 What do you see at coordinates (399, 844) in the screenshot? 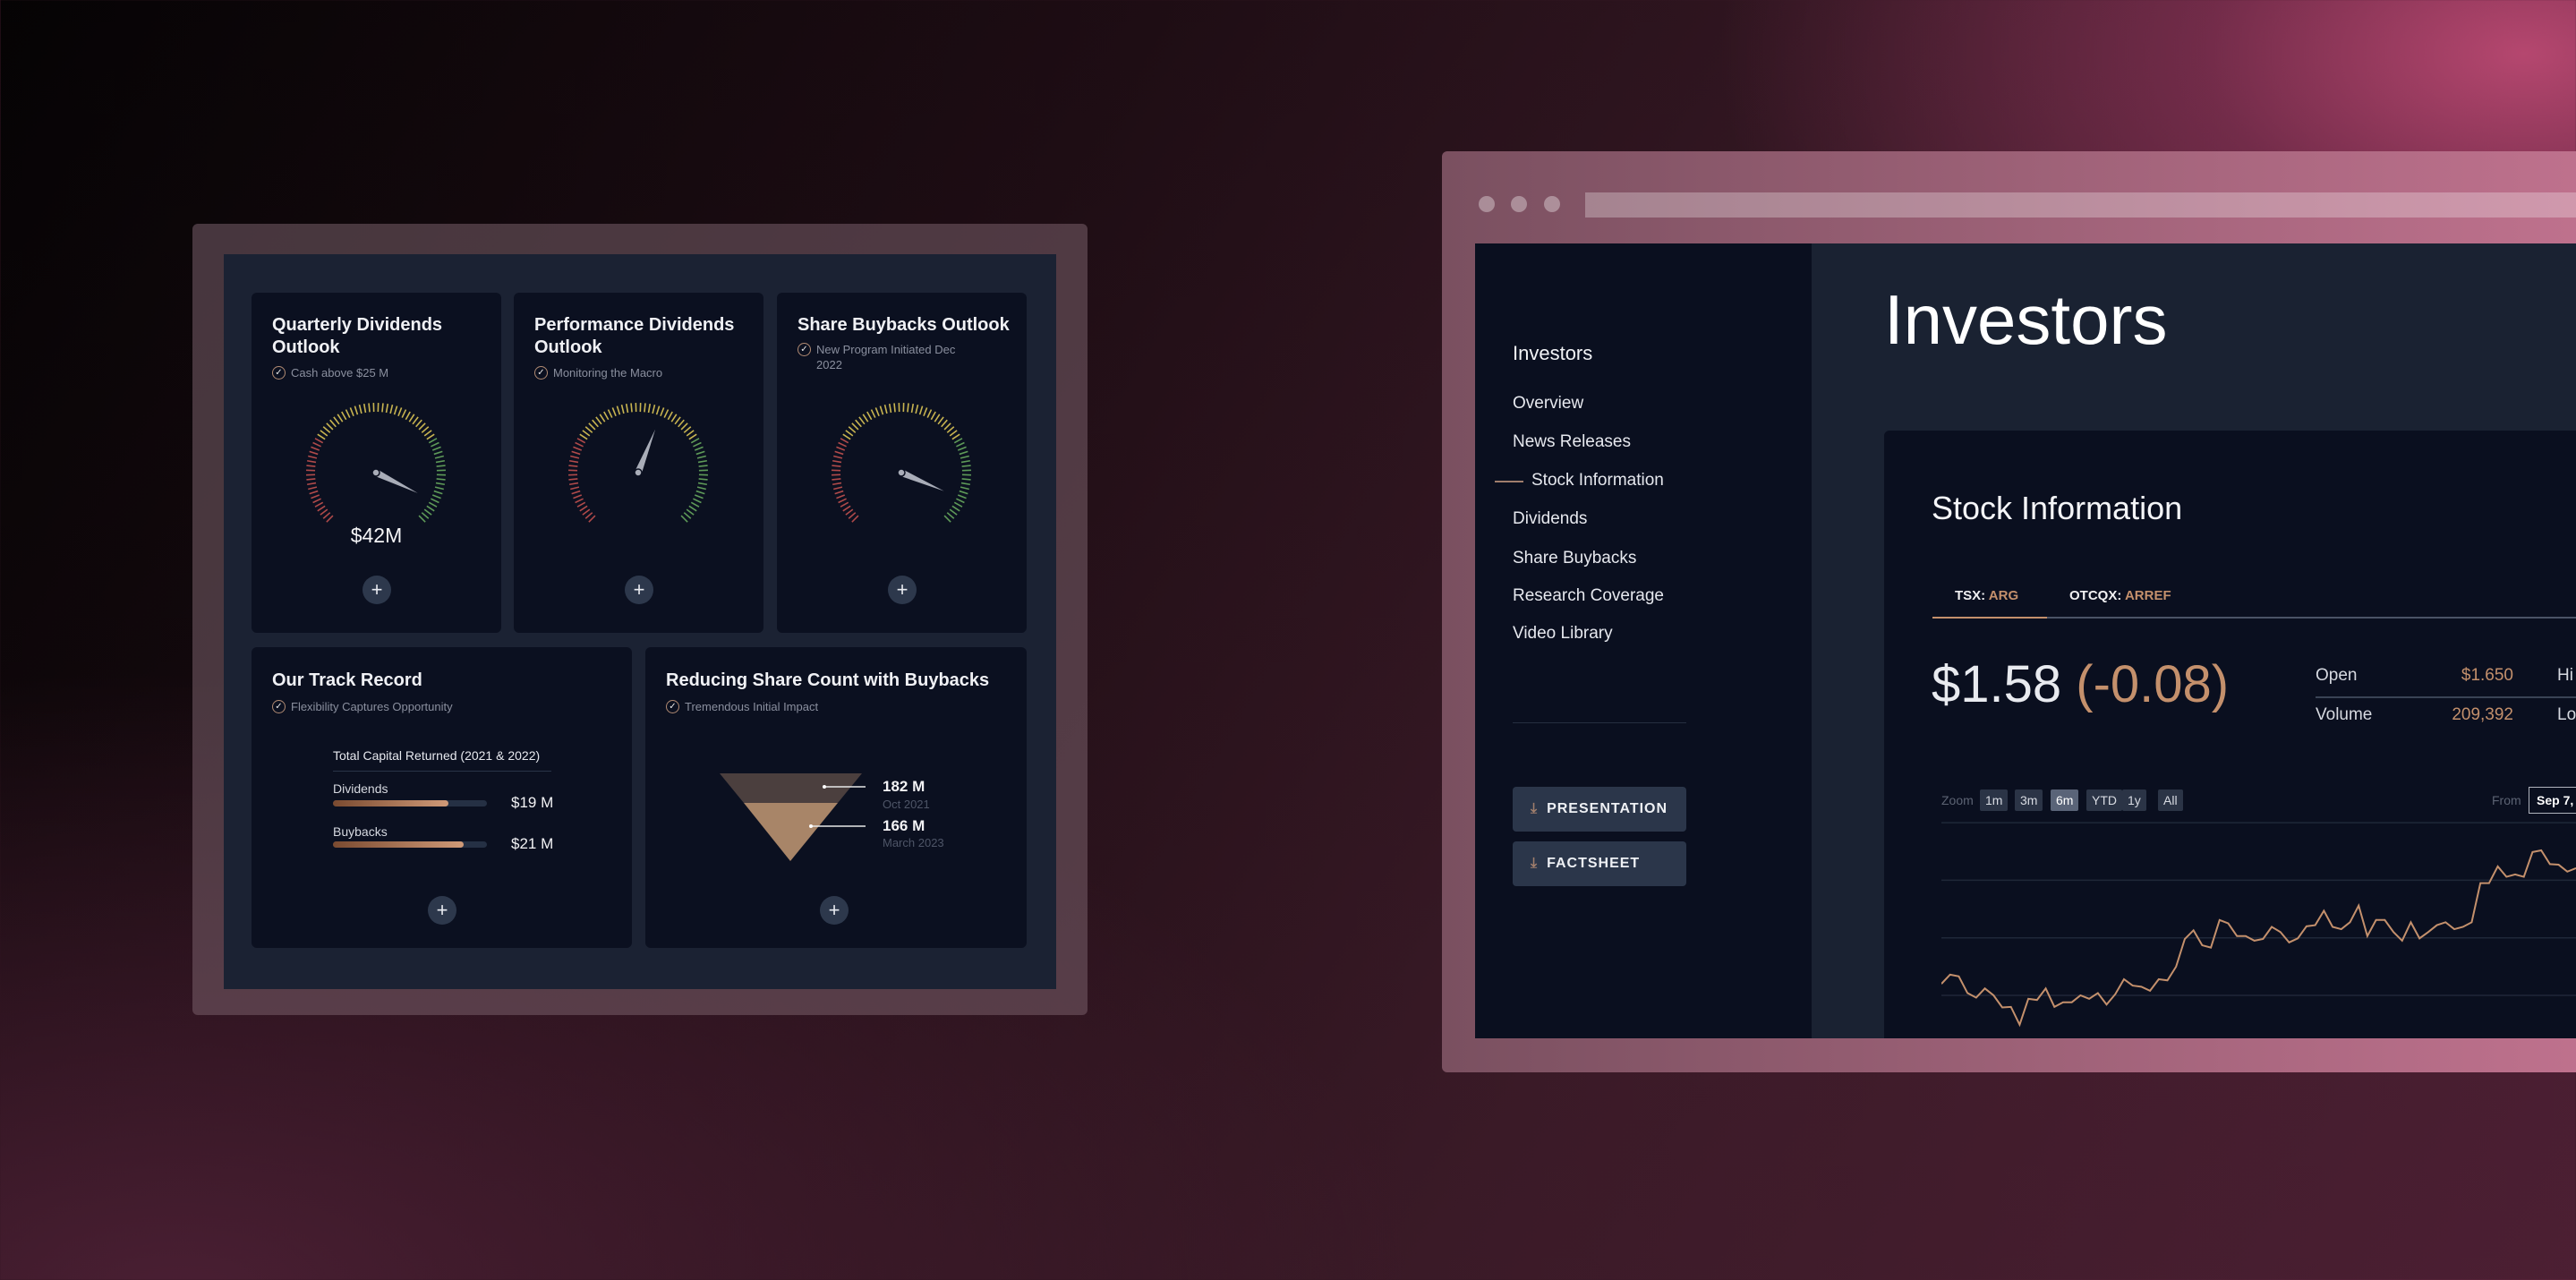
I see `bar-fill` at bounding box center [399, 844].